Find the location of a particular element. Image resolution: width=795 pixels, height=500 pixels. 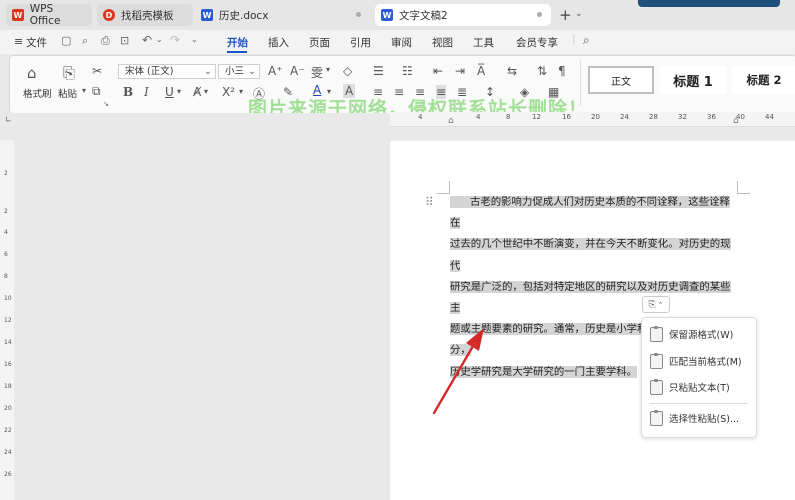

format-painter-icon: ⌂ is located at coordinates (32, 73).